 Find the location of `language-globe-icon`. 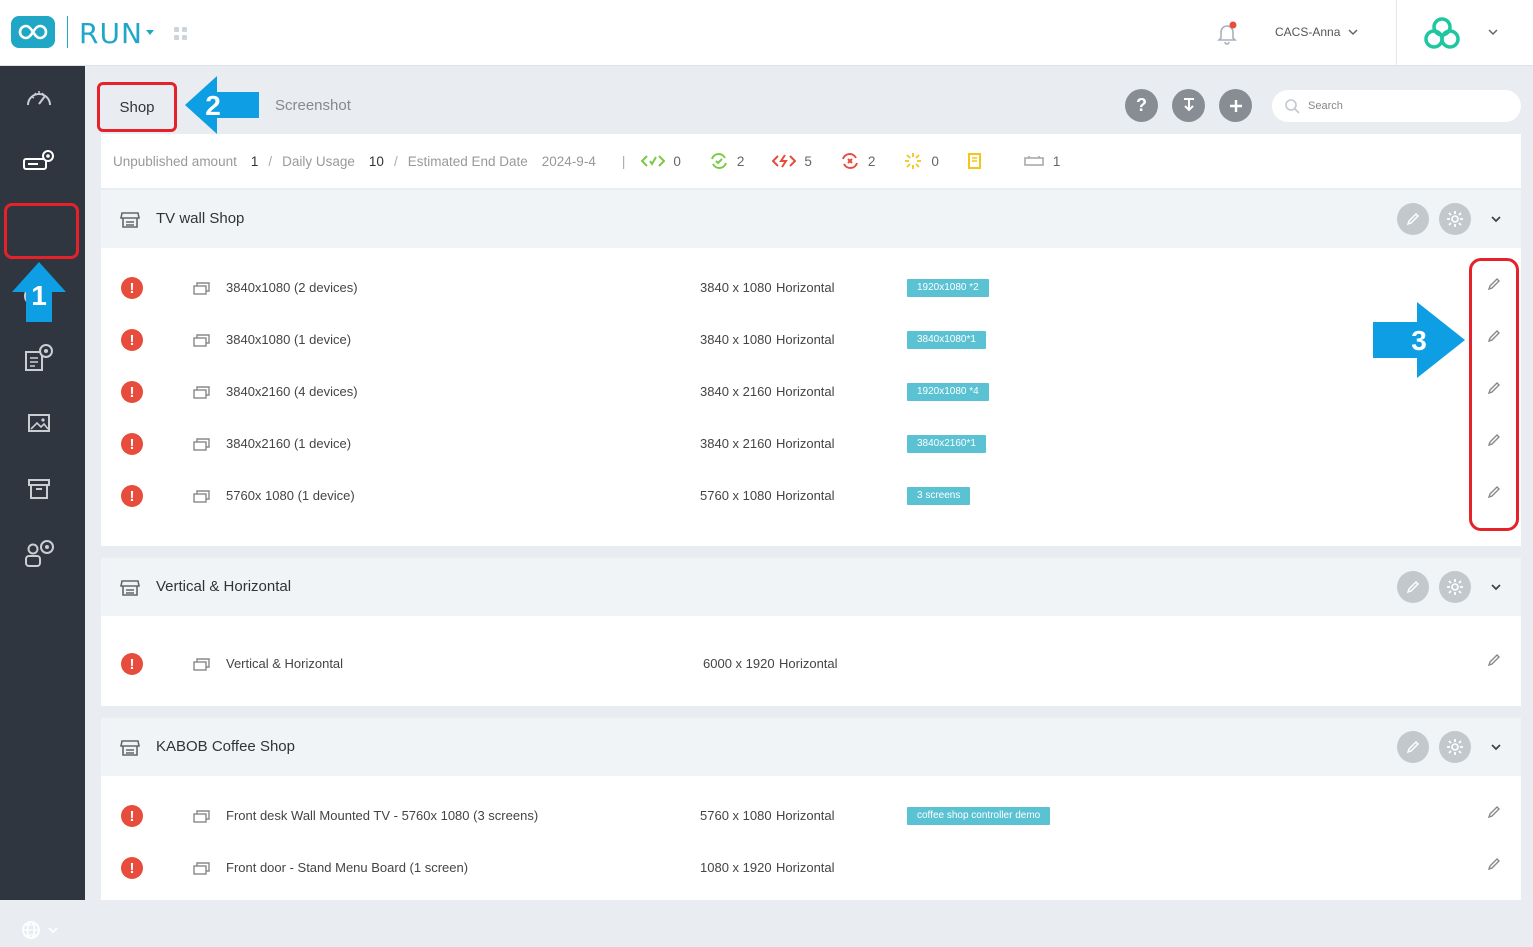

language-globe-icon is located at coordinates (41, 932).